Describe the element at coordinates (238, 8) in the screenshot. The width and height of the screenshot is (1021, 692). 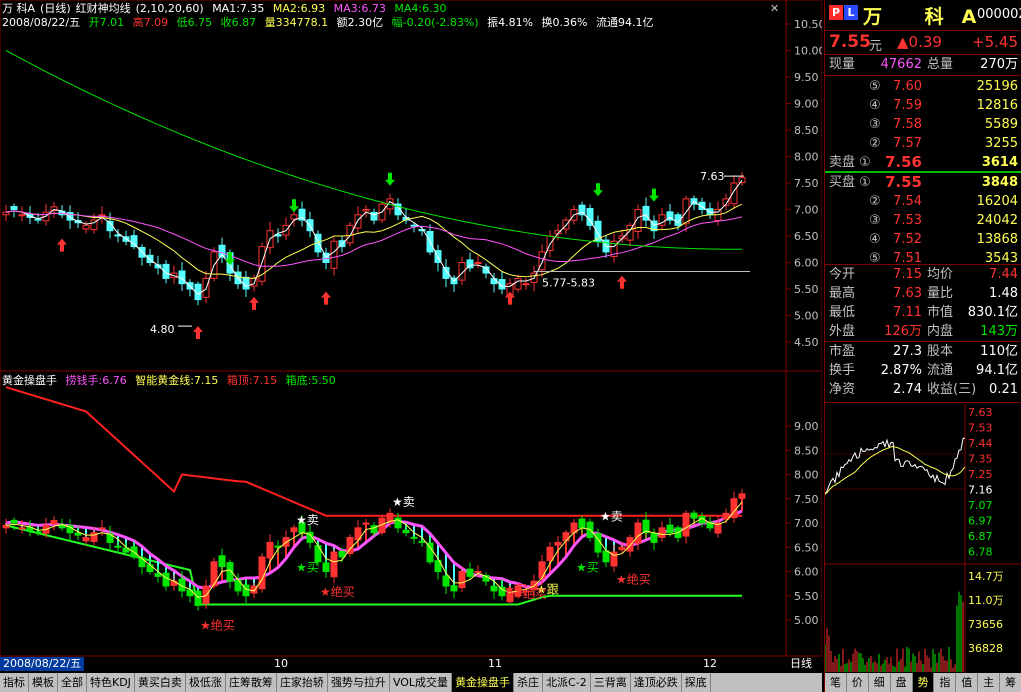
I see `ma1-label: MA1:7.35` at that location.